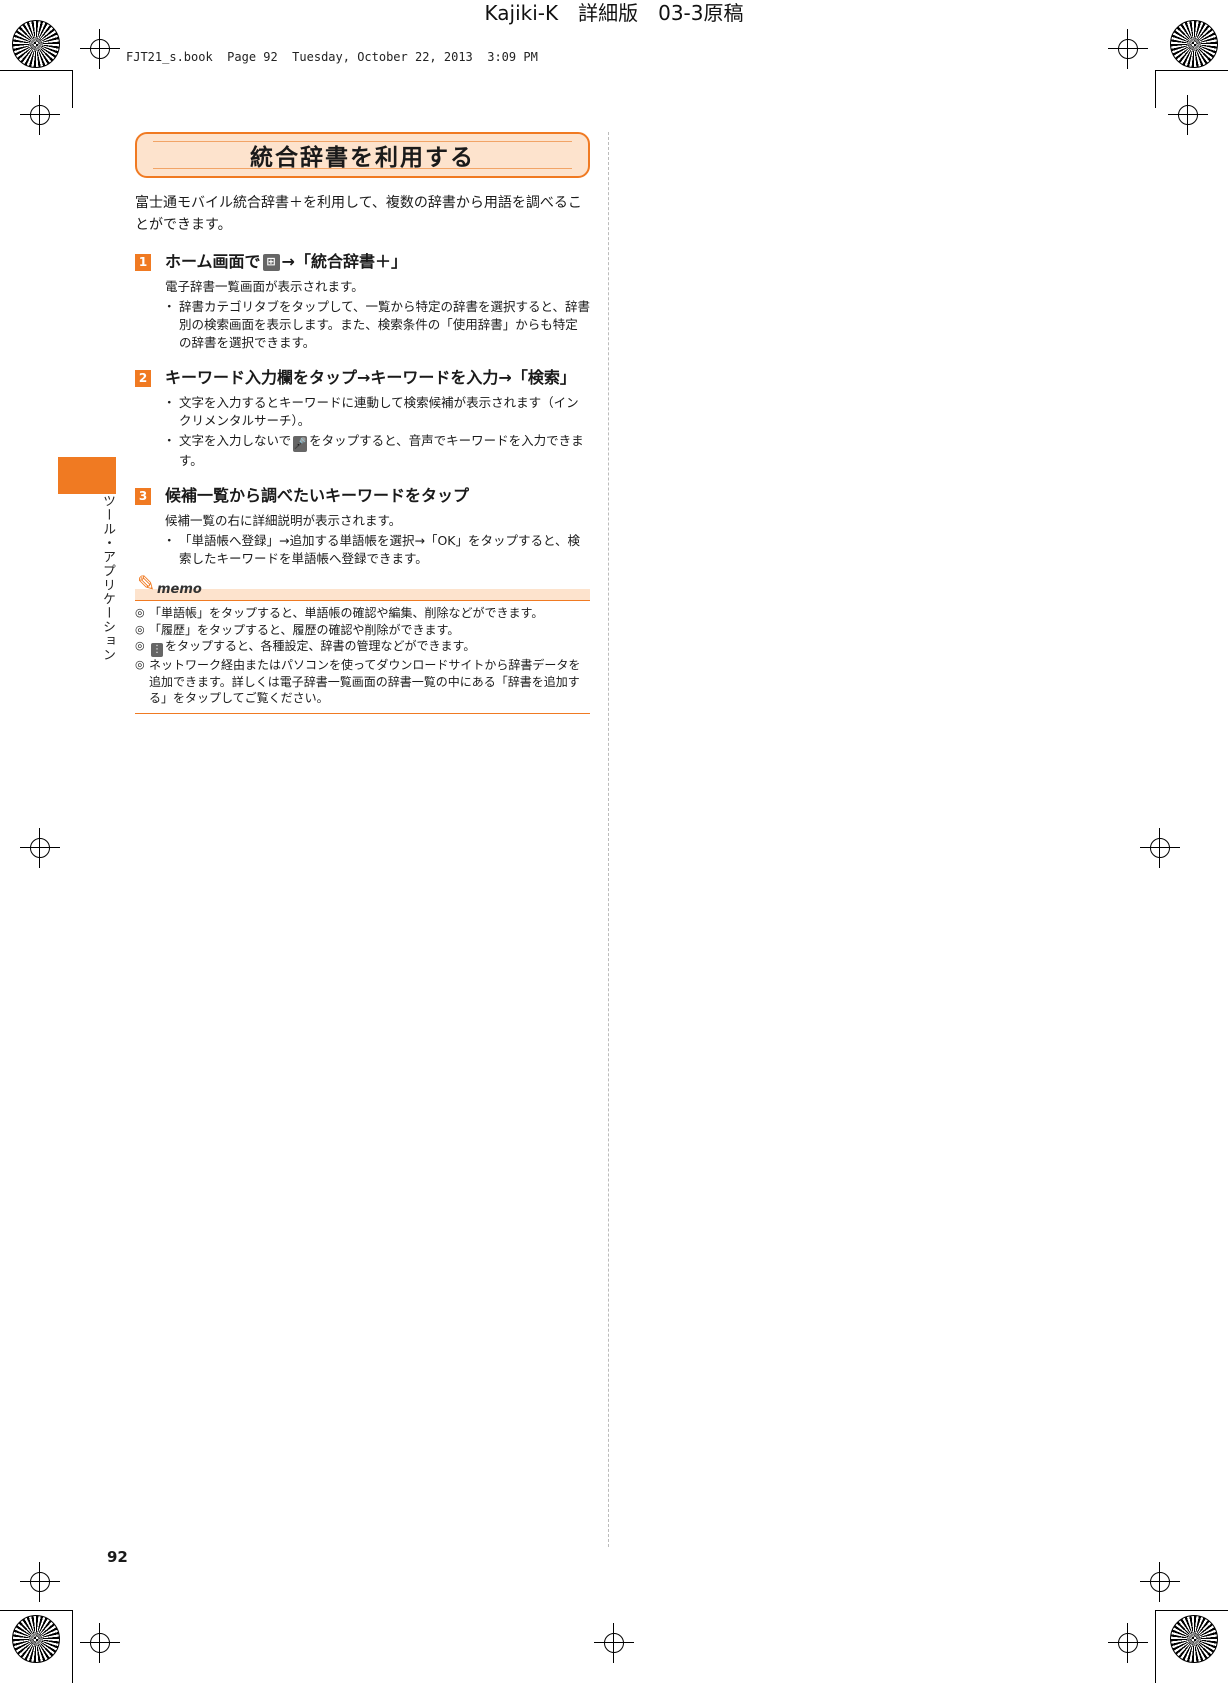 The image size is (1228, 1683). Describe the element at coordinates (157, 650) in the screenshot. I see `menu-icon: ⋮` at that location.